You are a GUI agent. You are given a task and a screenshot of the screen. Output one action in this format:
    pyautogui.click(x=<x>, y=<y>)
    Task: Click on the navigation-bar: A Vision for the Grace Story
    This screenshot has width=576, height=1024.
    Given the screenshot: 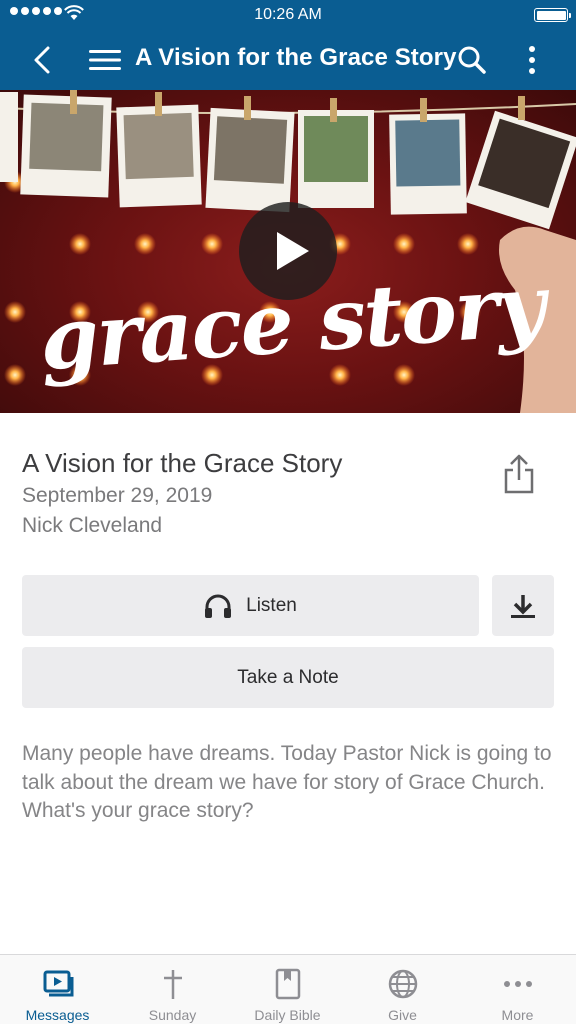 What is the action you would take?
    pyautogui.click(x=288, y=60)
    